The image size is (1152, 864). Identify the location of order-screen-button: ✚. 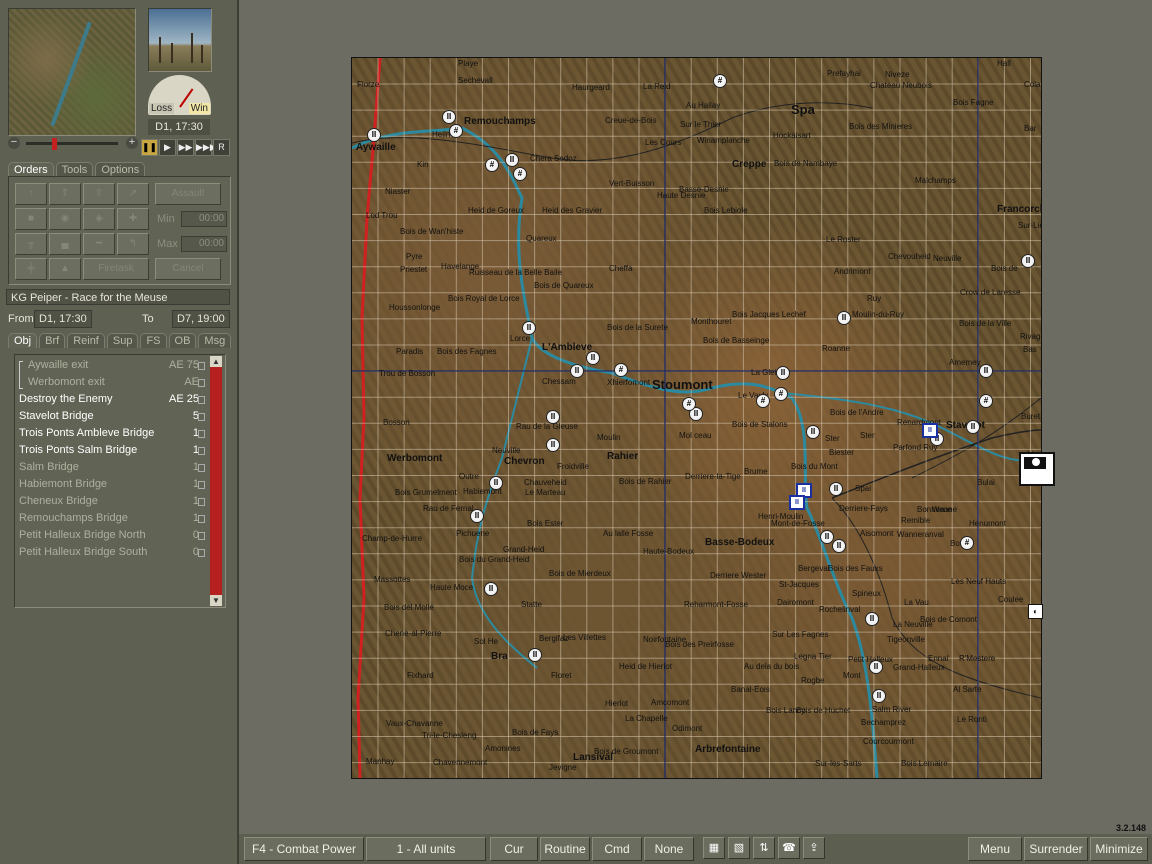
(133, 219).